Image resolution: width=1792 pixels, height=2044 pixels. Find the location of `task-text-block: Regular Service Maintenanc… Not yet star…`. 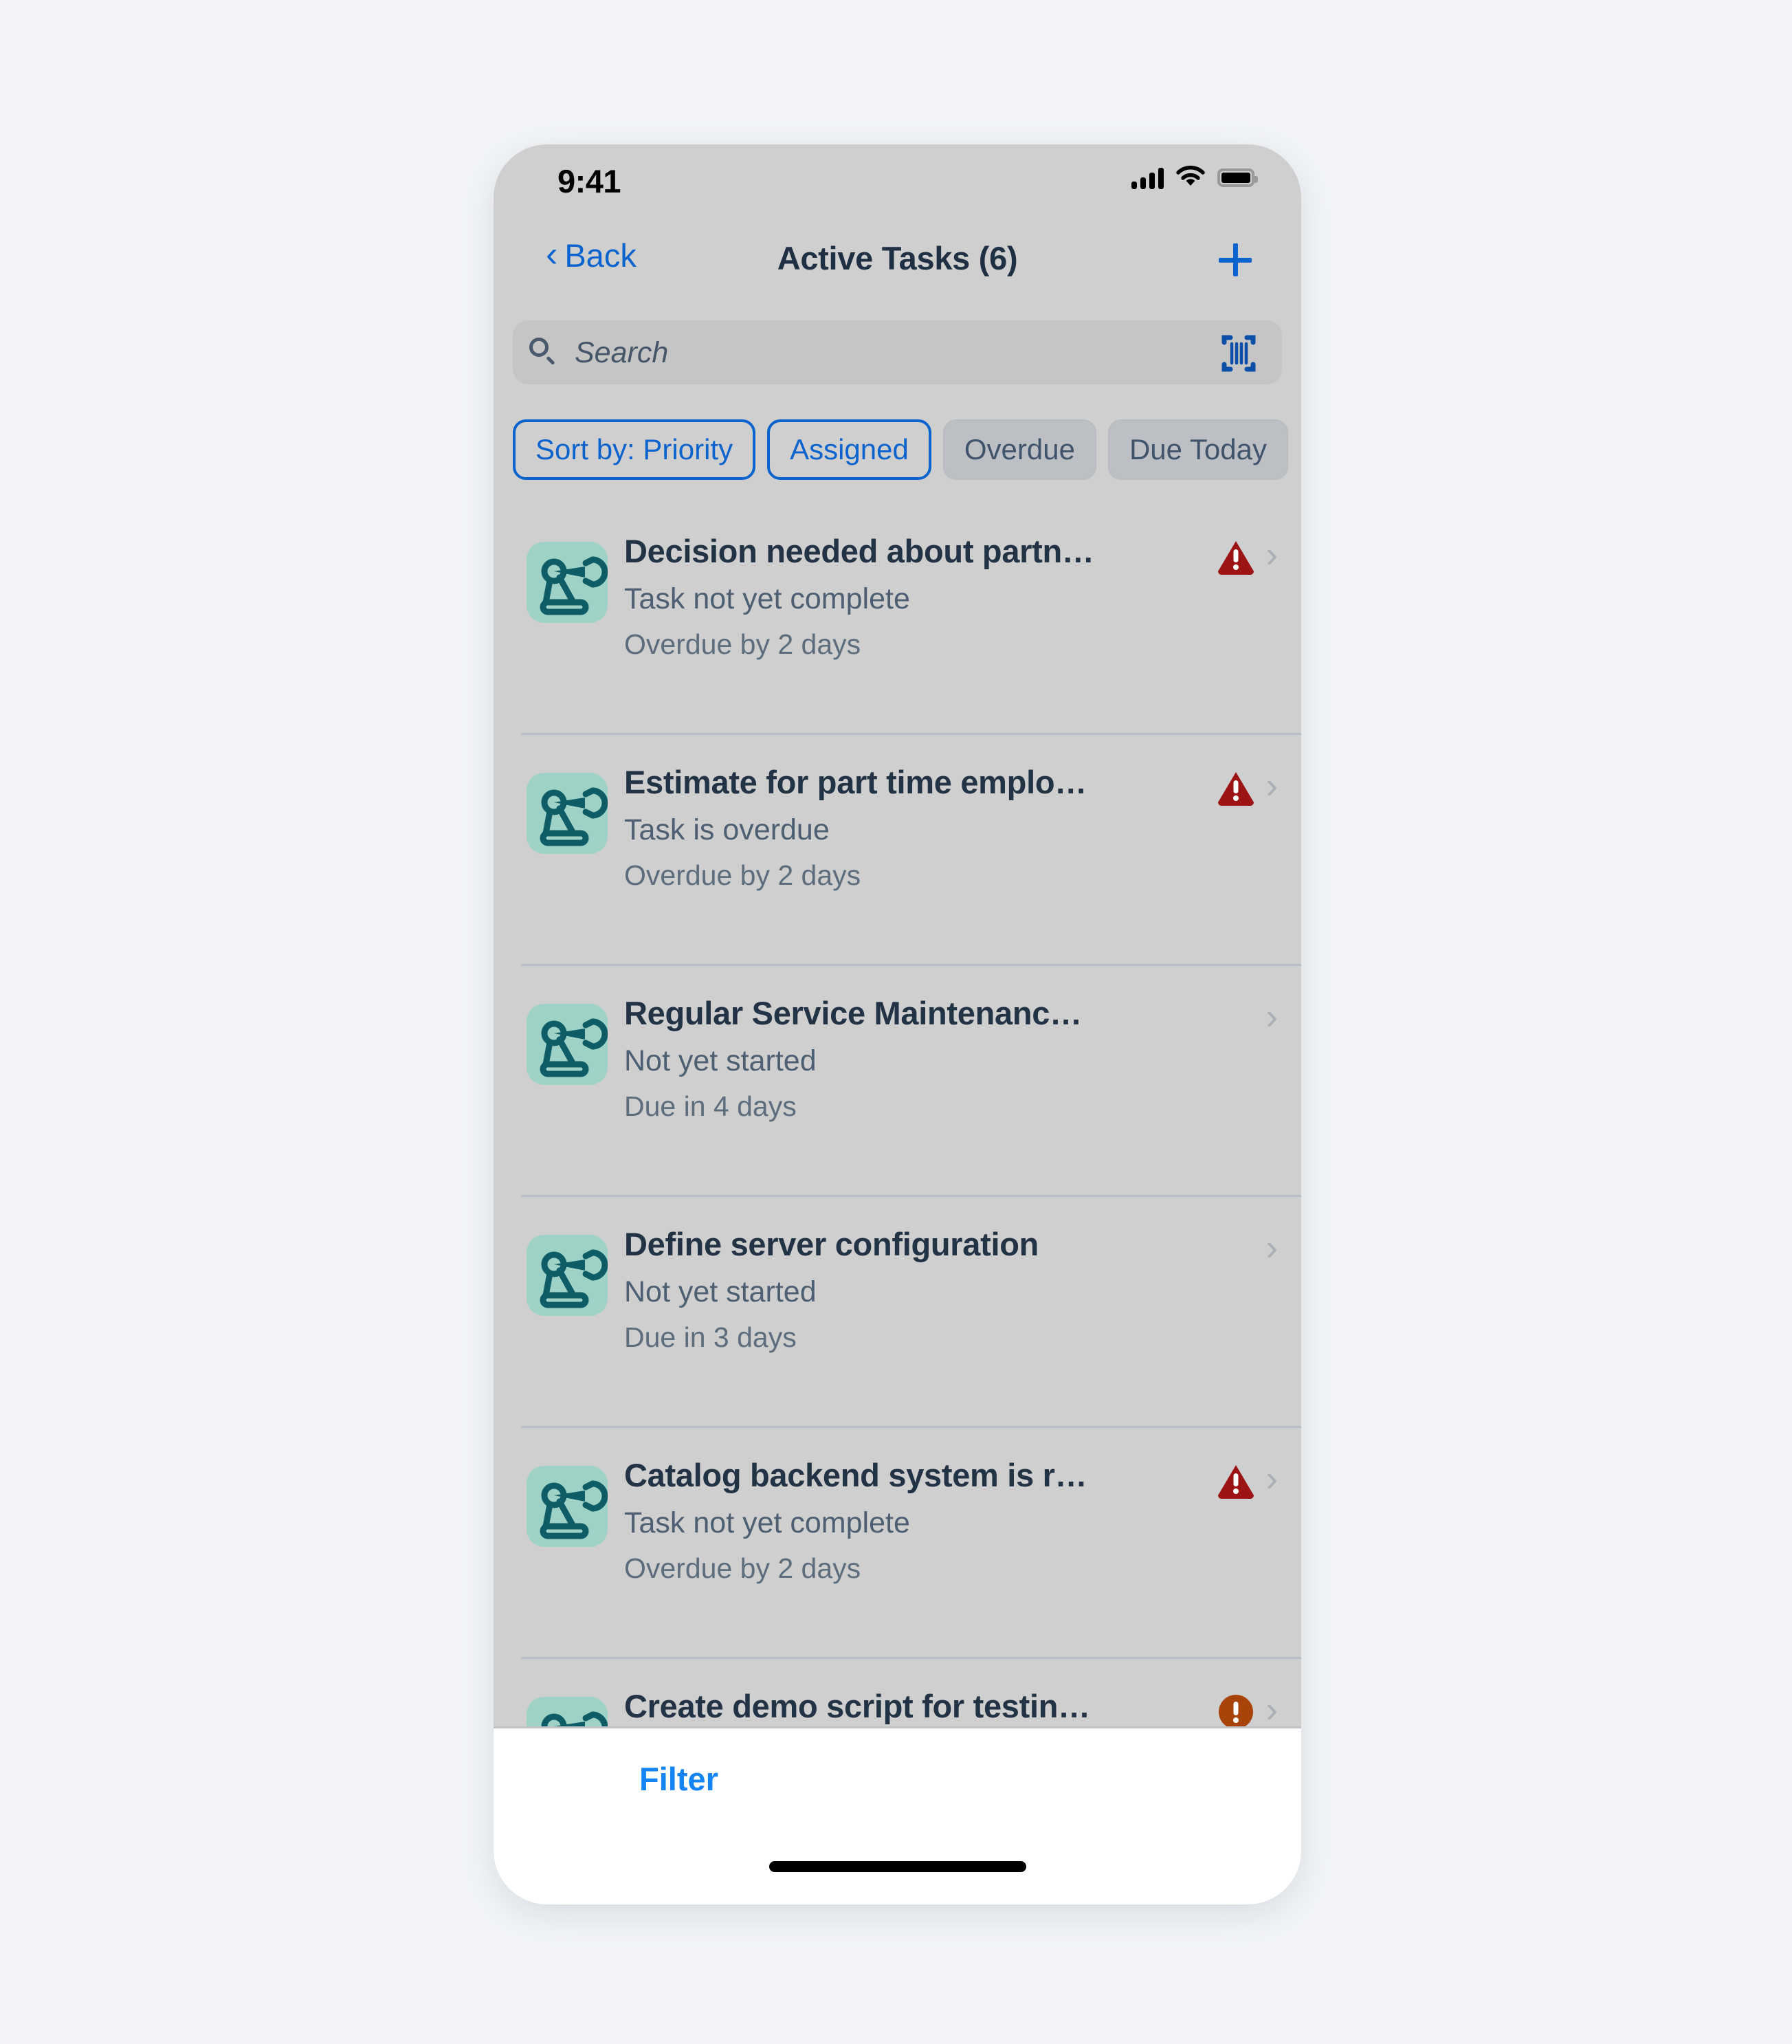

task-text-block: Regular Service Maintenanc… Not yet star… is located at coordinates (894, 1058).